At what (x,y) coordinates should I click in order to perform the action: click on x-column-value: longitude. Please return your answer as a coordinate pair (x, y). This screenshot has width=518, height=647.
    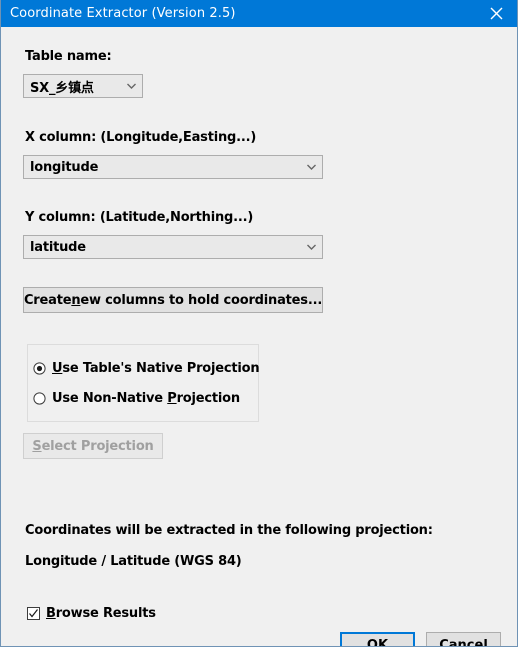
    Looking at the image, I should click on (64, 167).